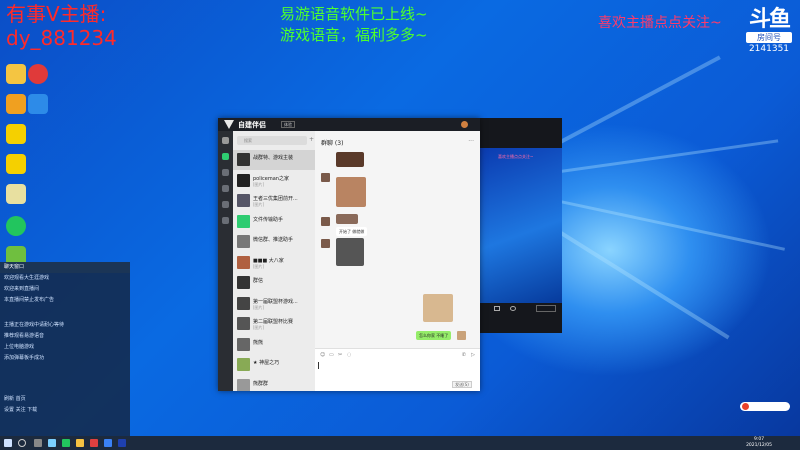  Describe the element at coordinates (225, 188) in the screenshot. I see `folder-icon` at that location.